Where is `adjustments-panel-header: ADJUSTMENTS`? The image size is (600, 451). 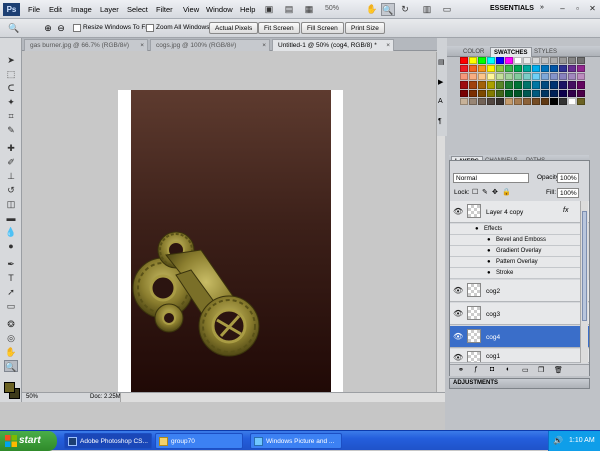
adjustments-panel-header: ADJUSTMENTS is located at coordinates (519, 383).